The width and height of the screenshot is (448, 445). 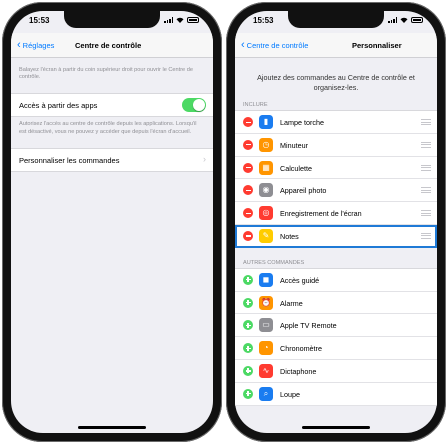 I want to click on magnifier-icon: ⌕, so click(x=266, y=393).